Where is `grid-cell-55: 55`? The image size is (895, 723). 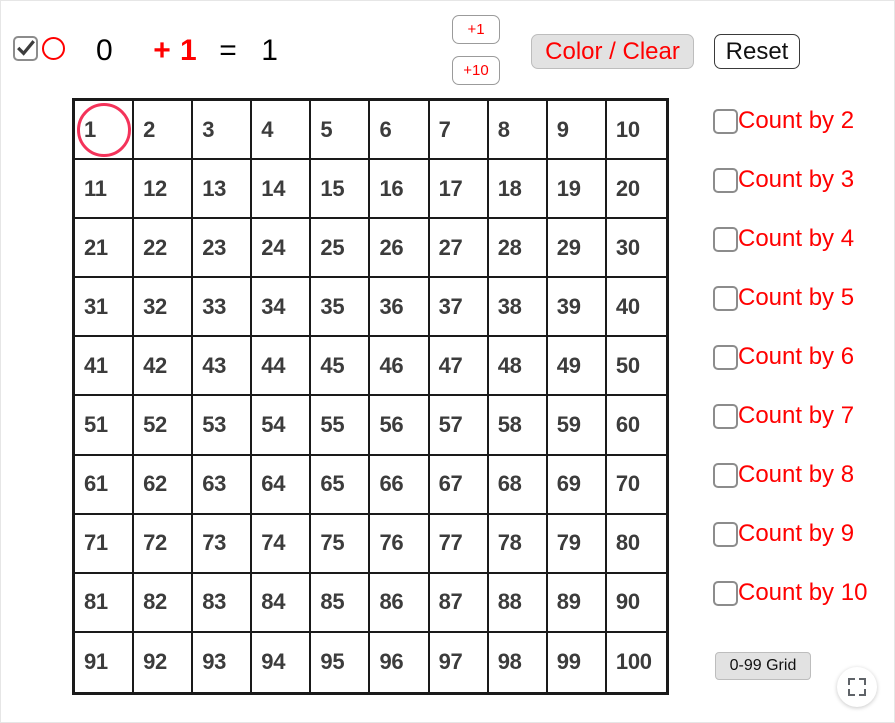
grid-cell-55: 55 is located at coordinates (341, 426).